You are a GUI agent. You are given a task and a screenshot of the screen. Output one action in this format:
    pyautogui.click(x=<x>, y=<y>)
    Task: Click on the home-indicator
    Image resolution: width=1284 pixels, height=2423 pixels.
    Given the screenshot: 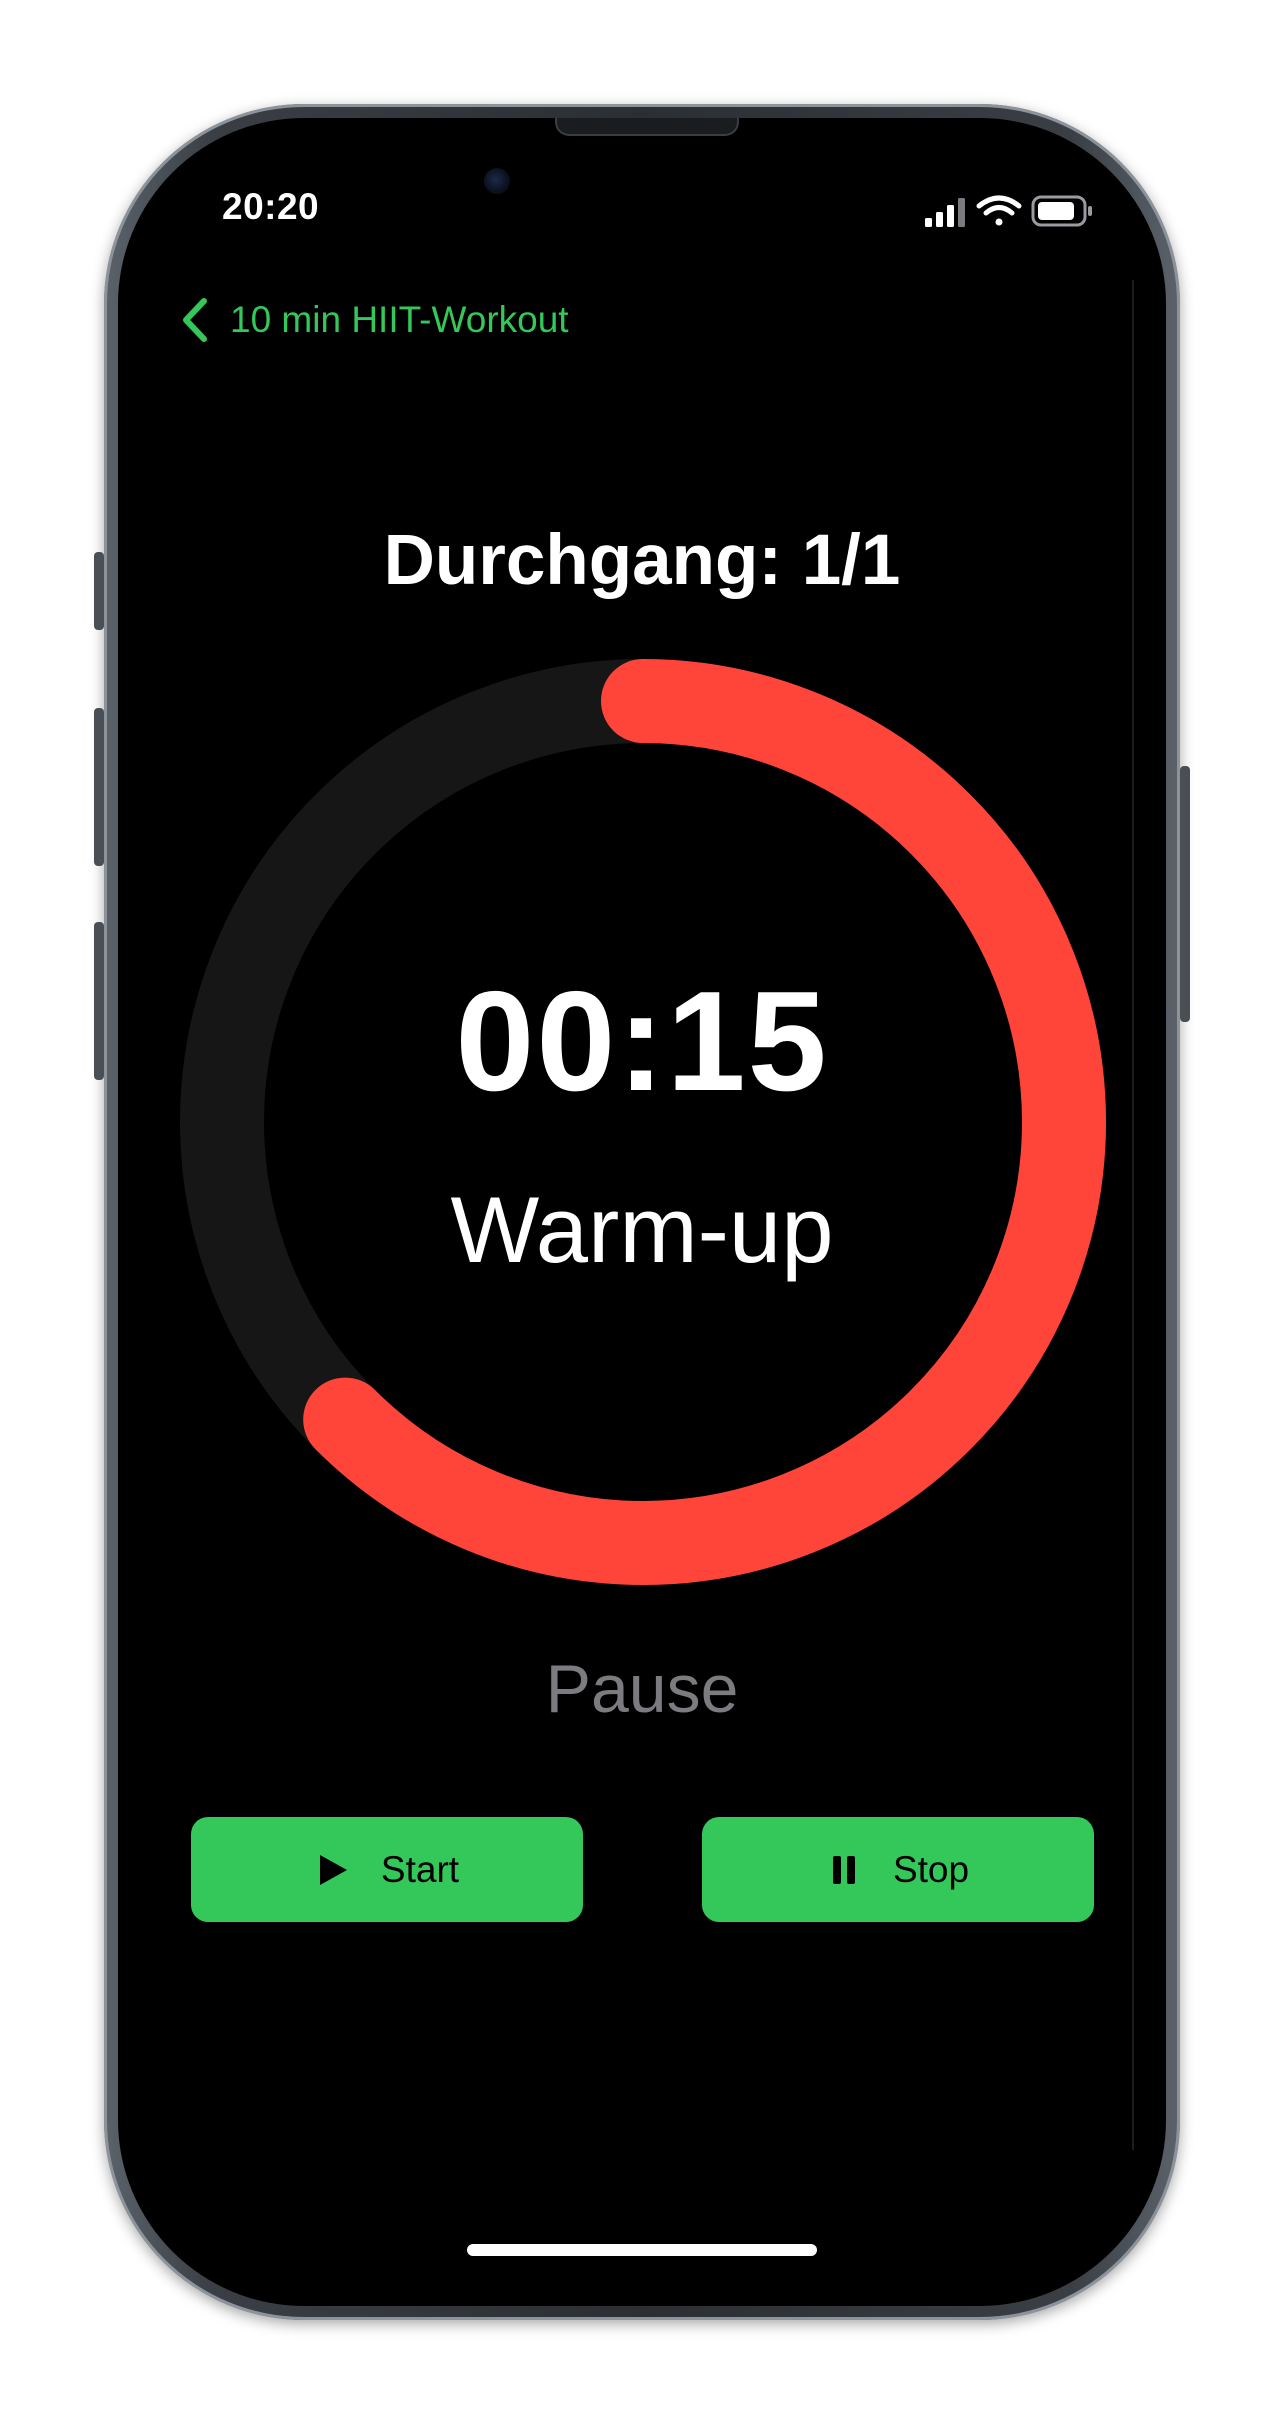 What is the action you would take?
    pyautogui.click(x=642, y=2250)
    